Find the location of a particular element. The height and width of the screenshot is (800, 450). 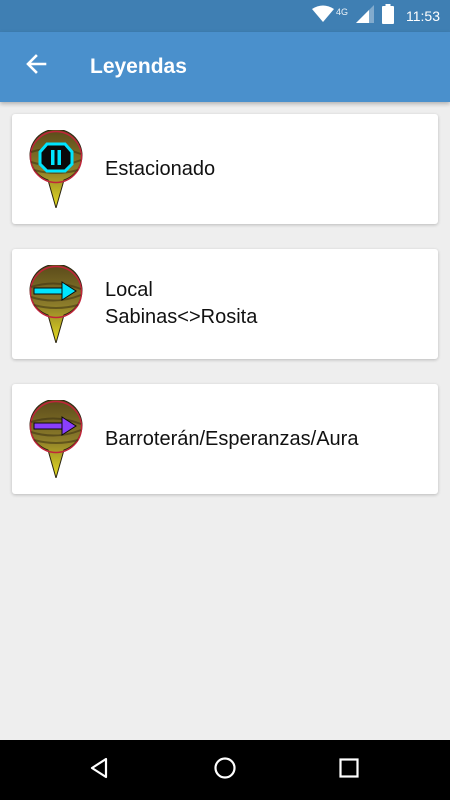

legend-card-estacionado: Estacionado is located at coordinates (225, 169).